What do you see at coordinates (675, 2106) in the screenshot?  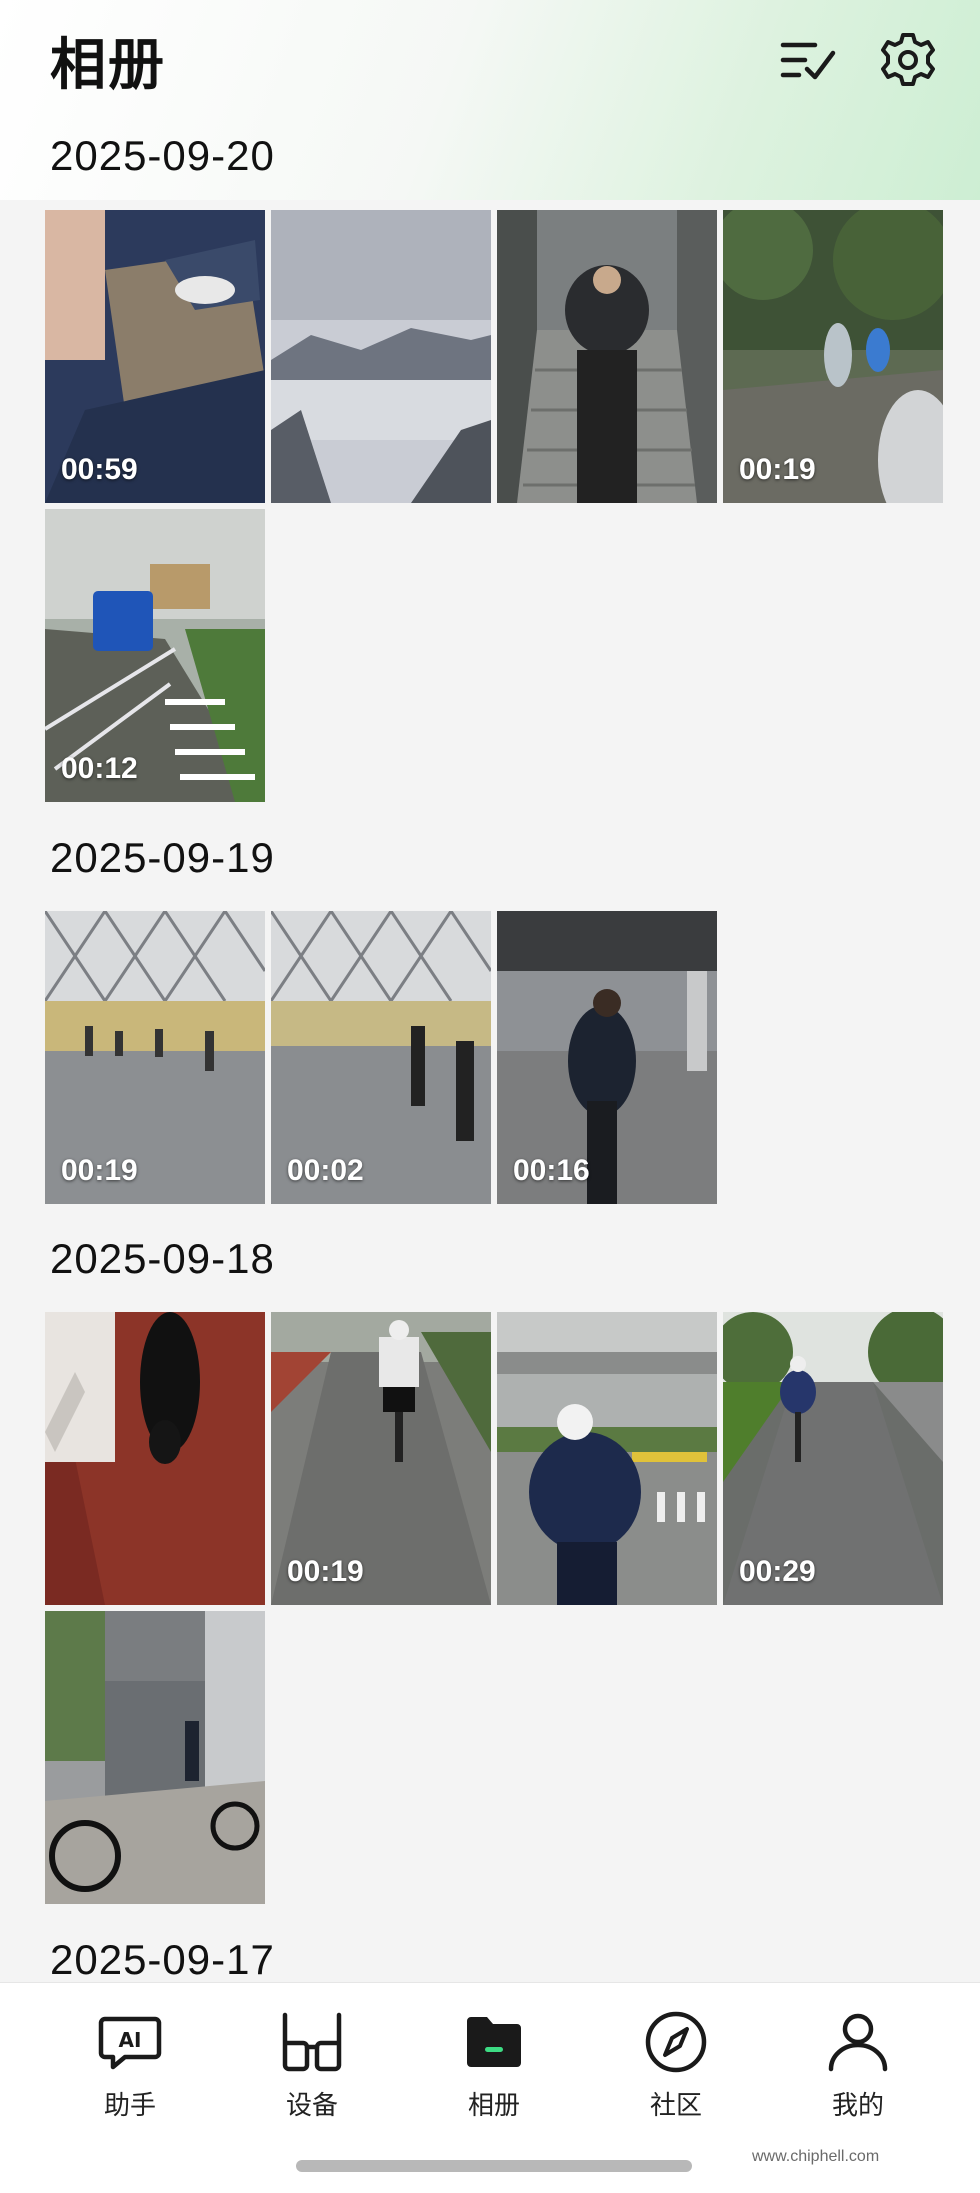 I see `nav-label: 社区` at bounding box center [675, 2106].